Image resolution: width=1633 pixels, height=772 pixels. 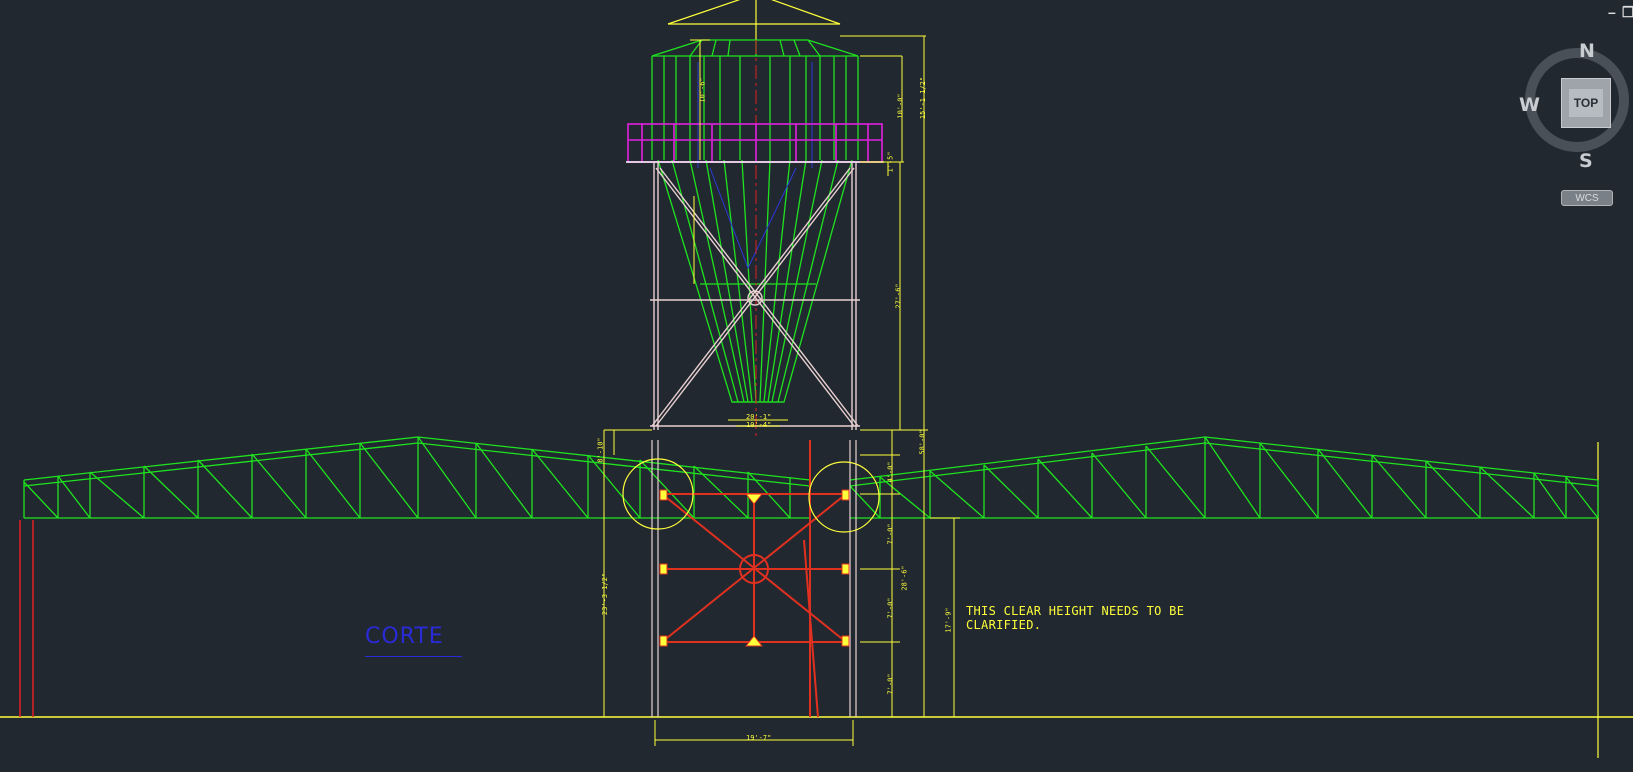 I want to click on dim-leg-3: 28'-6", so click(x=904, y=578).